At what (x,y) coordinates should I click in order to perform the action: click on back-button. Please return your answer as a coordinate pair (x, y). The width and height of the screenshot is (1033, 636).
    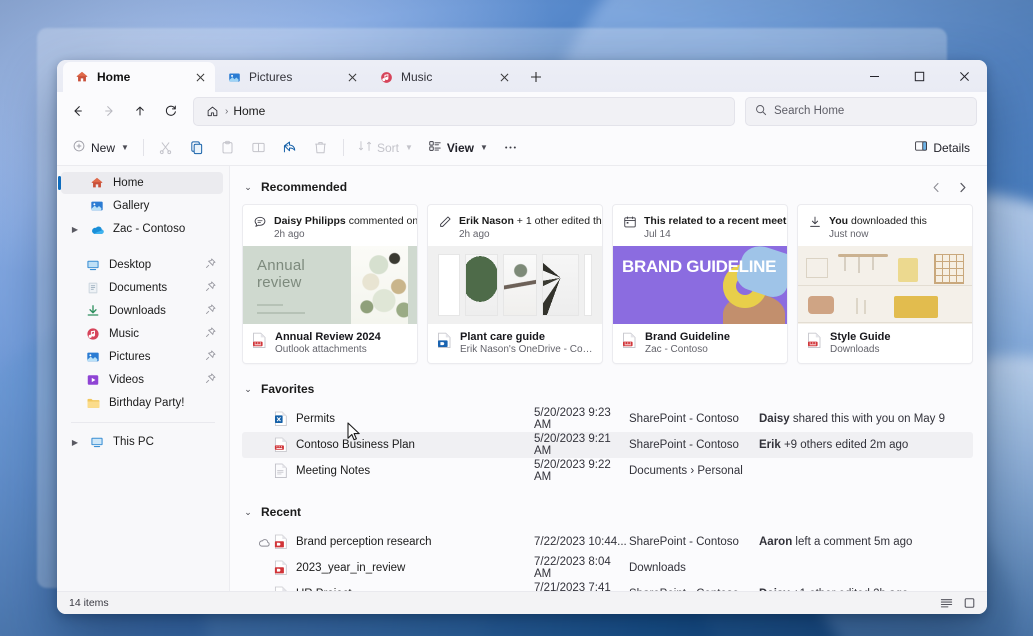
    Looking at the image, I should click on (77, 111).